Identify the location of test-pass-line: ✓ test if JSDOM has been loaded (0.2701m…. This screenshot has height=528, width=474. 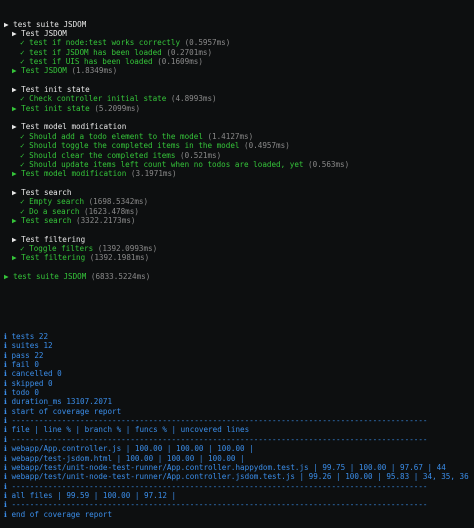
(239, 52).